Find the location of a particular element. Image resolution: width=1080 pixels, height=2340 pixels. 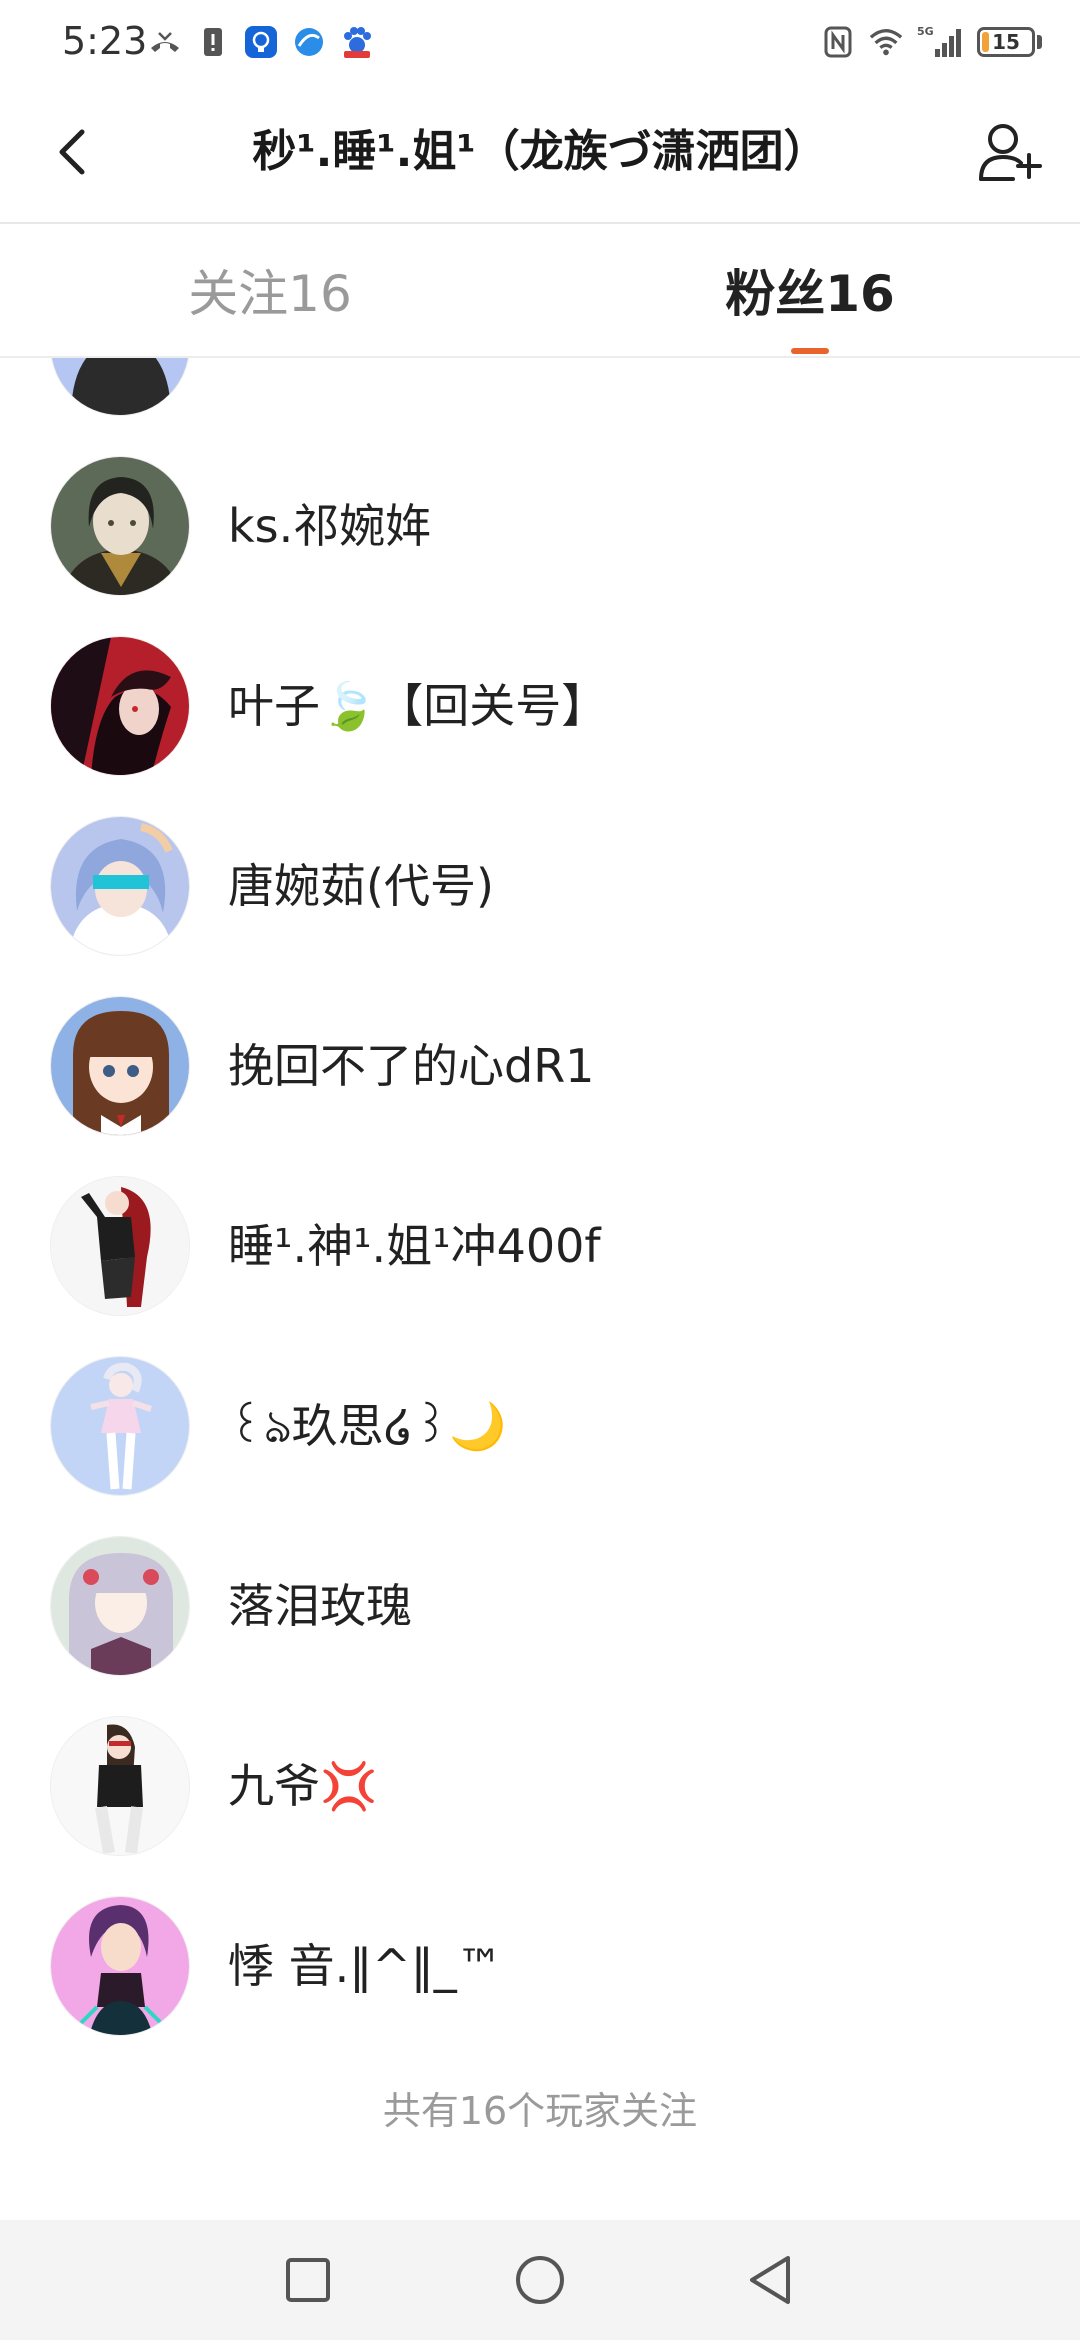

app-notification-icon is located at coordinates (261, 42).